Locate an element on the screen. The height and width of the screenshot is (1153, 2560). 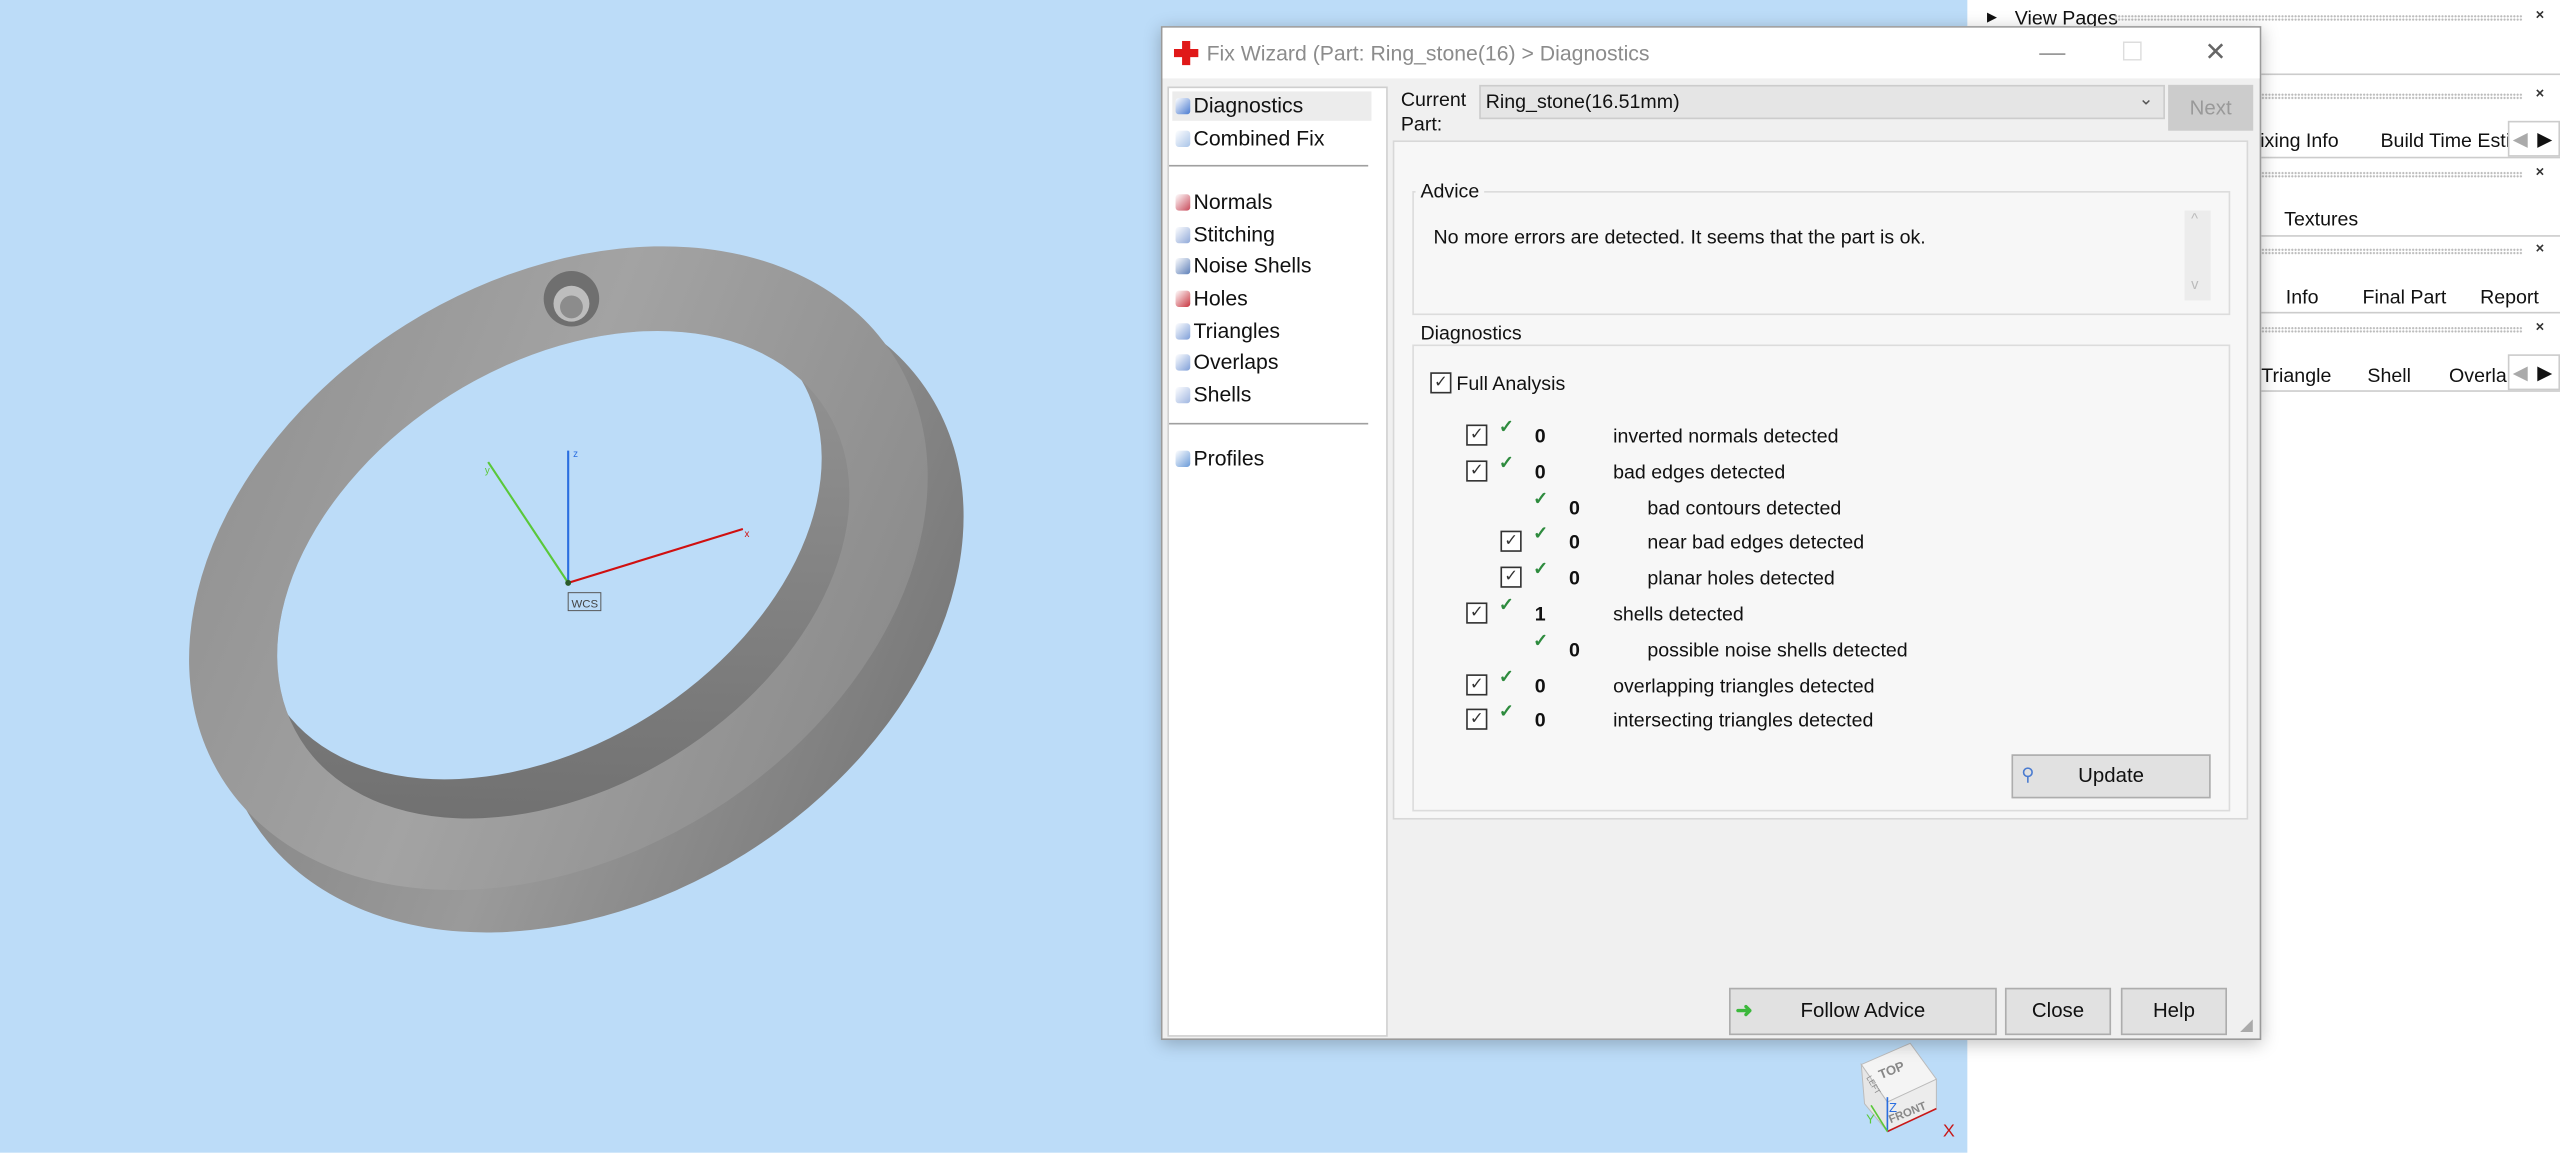
follow-advice-button: ➜ Follow Advice is located at coordinates (1863, 1011).